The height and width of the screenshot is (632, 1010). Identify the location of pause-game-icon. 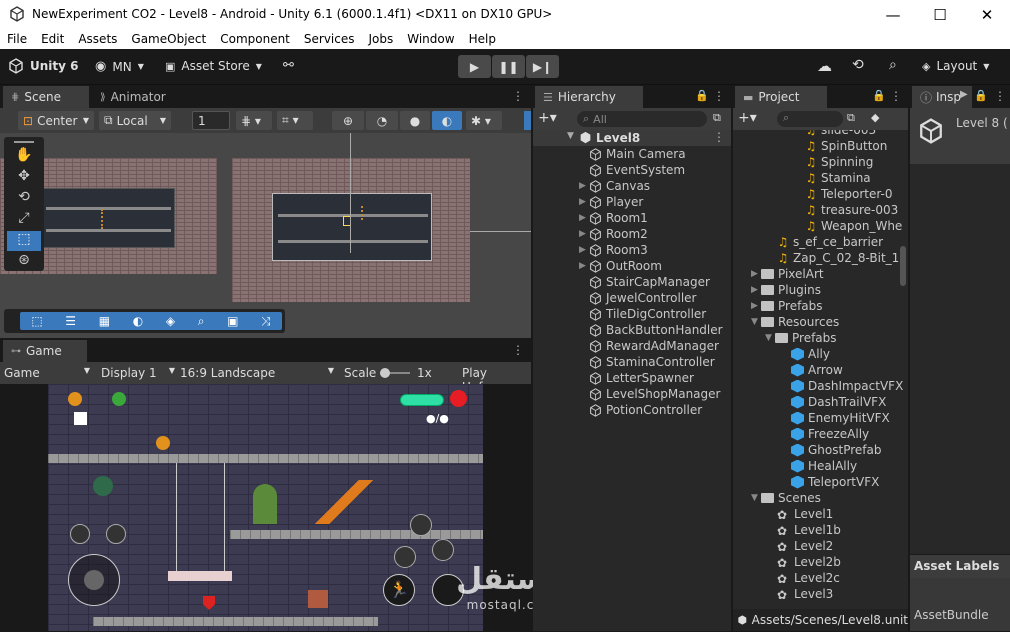
(458, 398).